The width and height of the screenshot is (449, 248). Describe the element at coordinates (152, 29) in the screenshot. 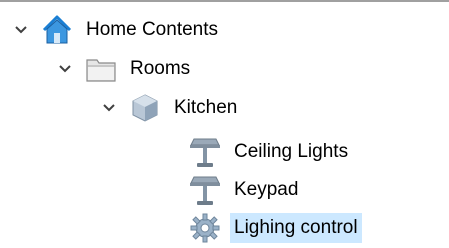

I see `tree-node-label: Home Contents` at that location.